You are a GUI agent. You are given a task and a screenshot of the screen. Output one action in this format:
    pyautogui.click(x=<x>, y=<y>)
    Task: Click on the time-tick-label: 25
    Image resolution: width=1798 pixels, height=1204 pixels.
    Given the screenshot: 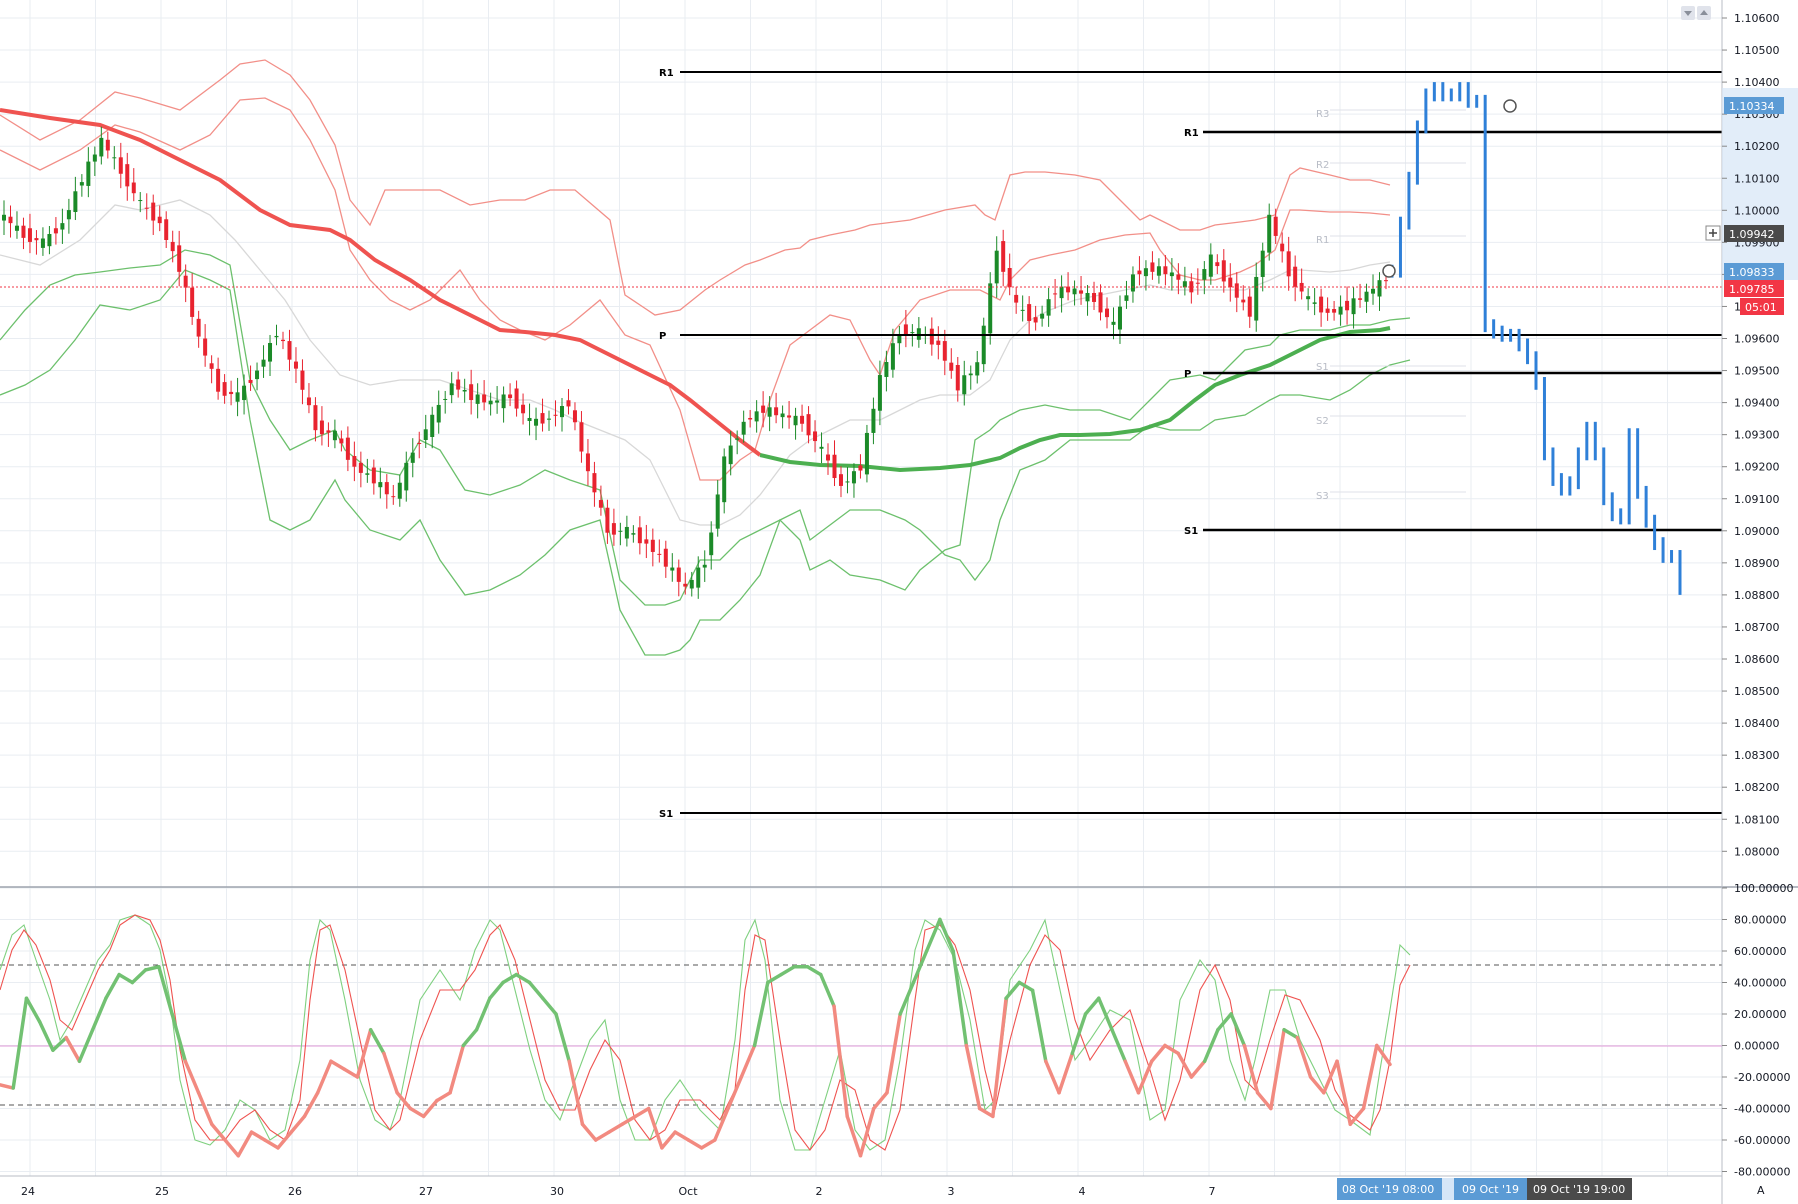 What is the action you would take?
    pyautogui.click(x=162, y=1191)
    